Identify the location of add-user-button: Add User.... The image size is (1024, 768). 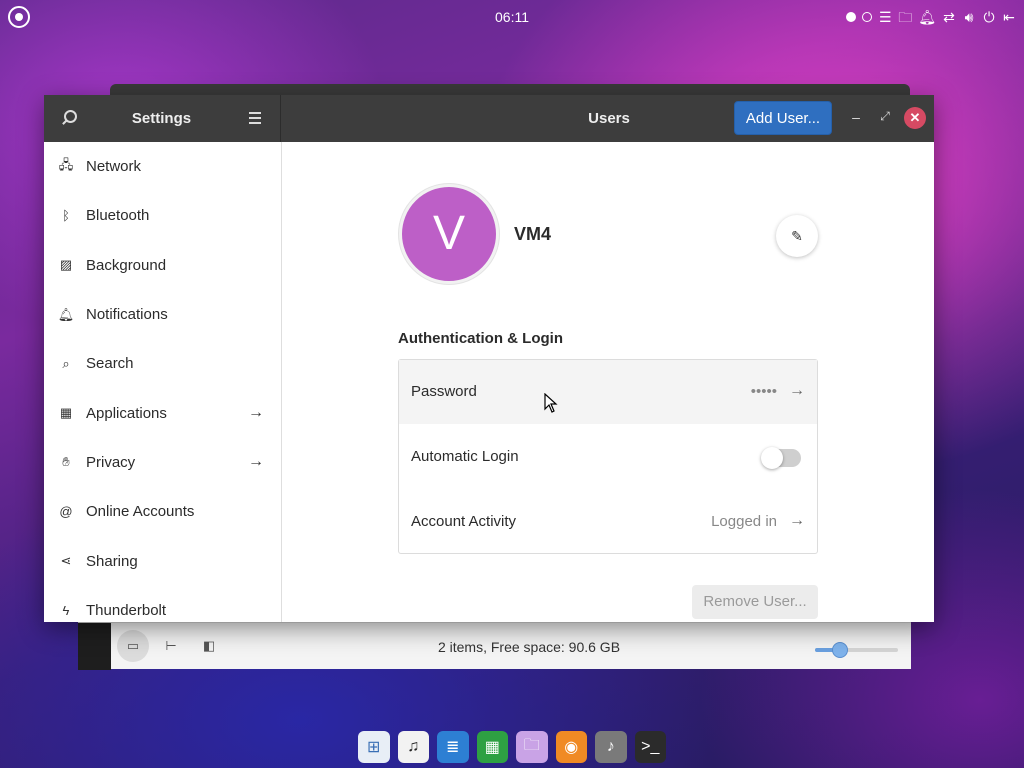
(783, 118).